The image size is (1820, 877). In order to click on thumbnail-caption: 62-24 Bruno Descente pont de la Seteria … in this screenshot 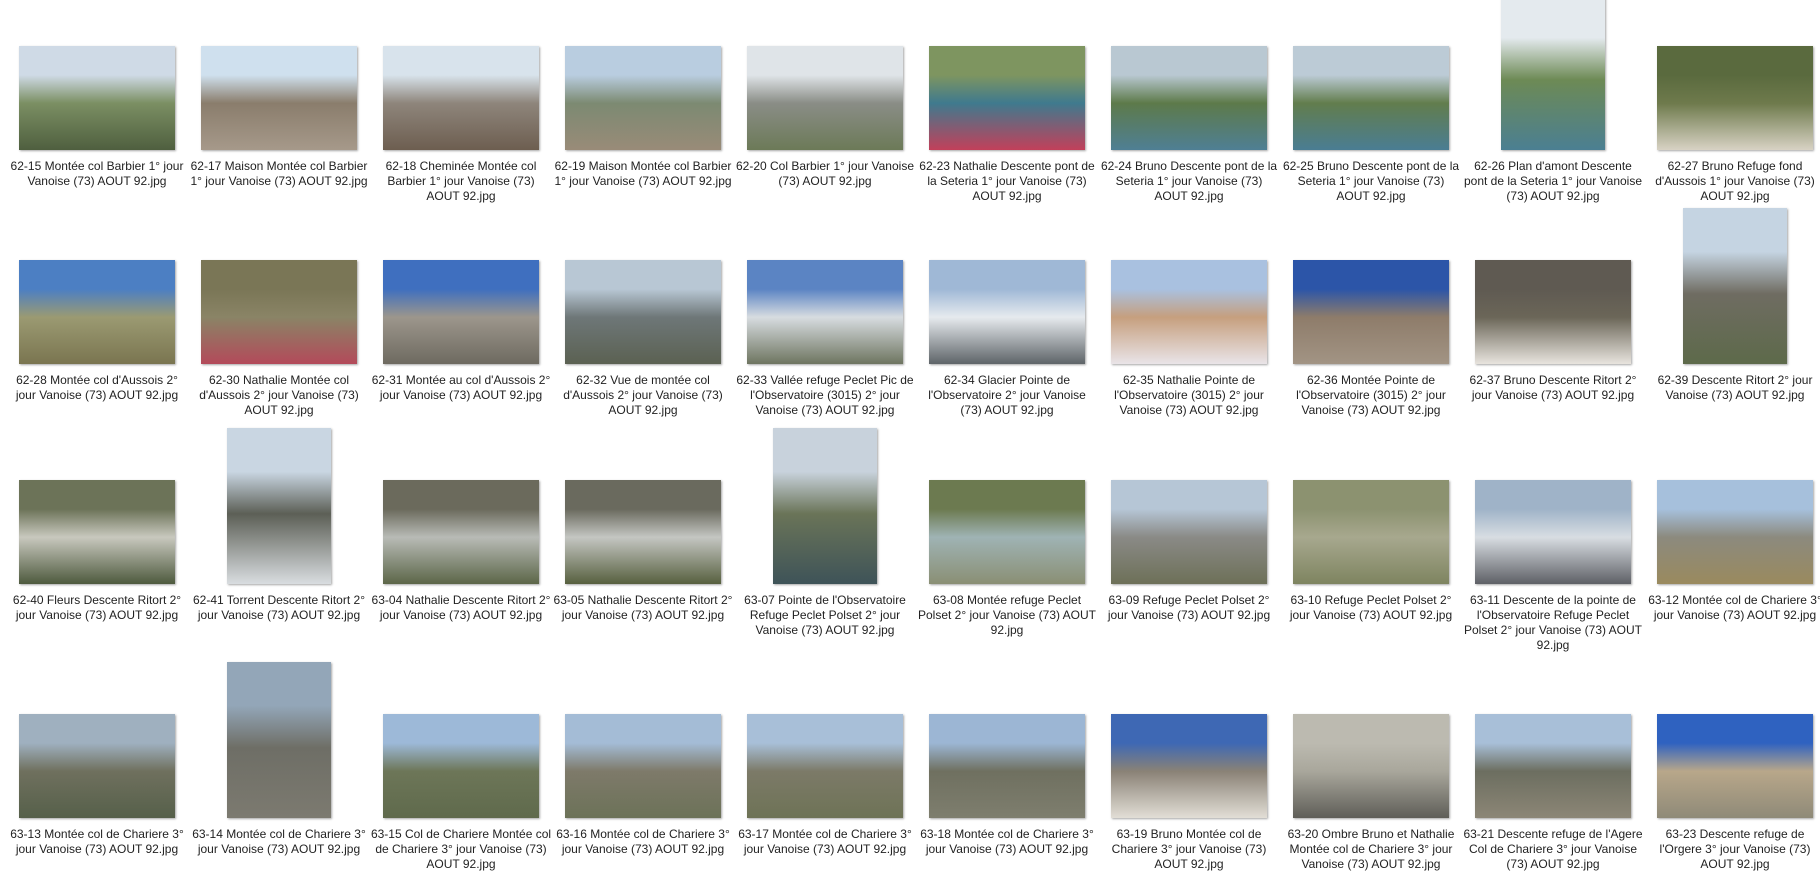, I will do `click(1189, 181)`.